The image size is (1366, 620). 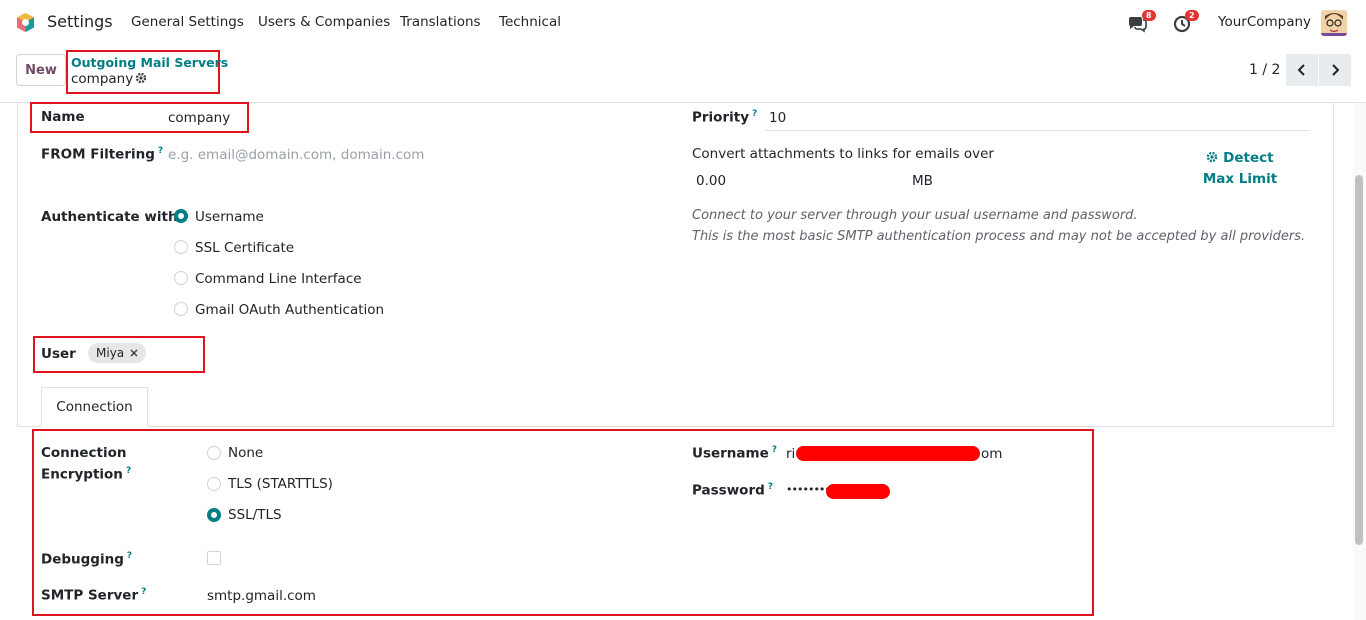 I want to click on user-avatar, so click(x=1334, y=23).